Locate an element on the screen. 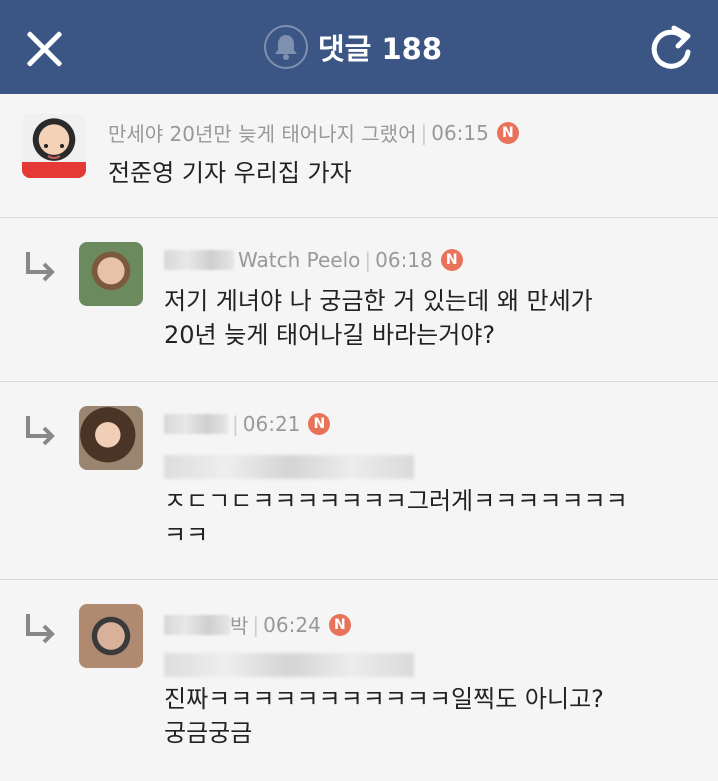 Image resolution: width=718 pixels, height=781 pixels. comment-text-line1: 진짜ㅋㅋㅋㅋㅋㅋㅋㅋㅋㅋㅋ일찍도 아니고? is located at coordinates (384, 699).